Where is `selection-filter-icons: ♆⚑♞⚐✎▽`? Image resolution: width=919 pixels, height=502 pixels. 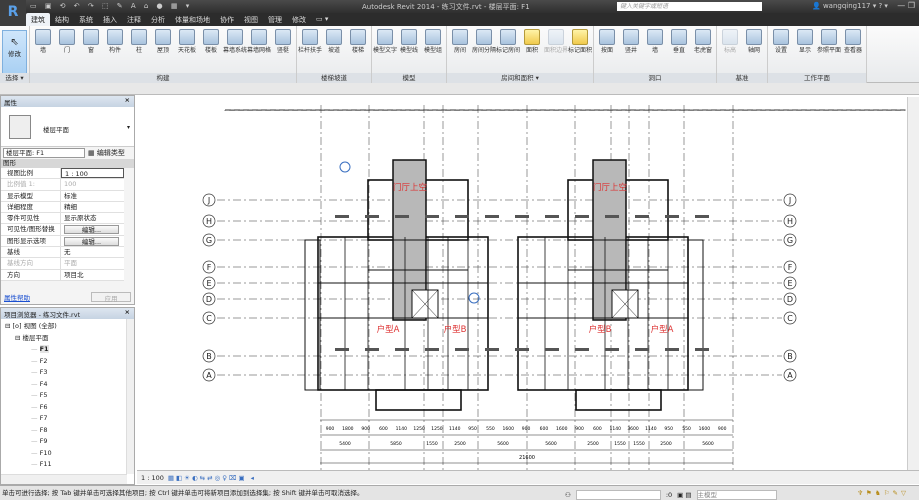
selection-filter-icons: ♆⚑♞⚐✎▽ is located at coordinates (883, 493).